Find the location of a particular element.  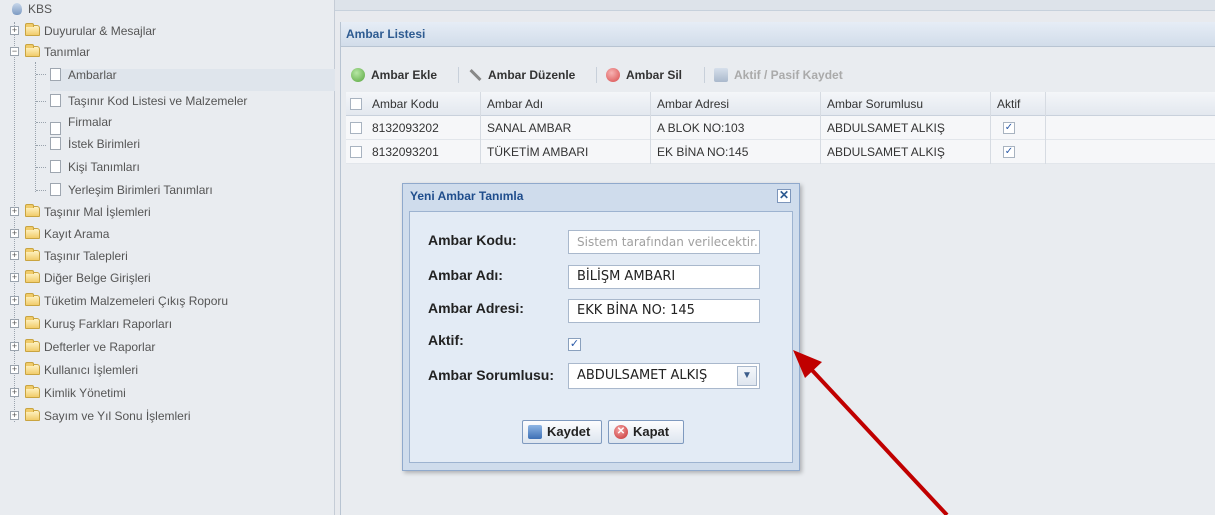

column-header-kod: Ambar Kodu is located at coordinates (423, 104).